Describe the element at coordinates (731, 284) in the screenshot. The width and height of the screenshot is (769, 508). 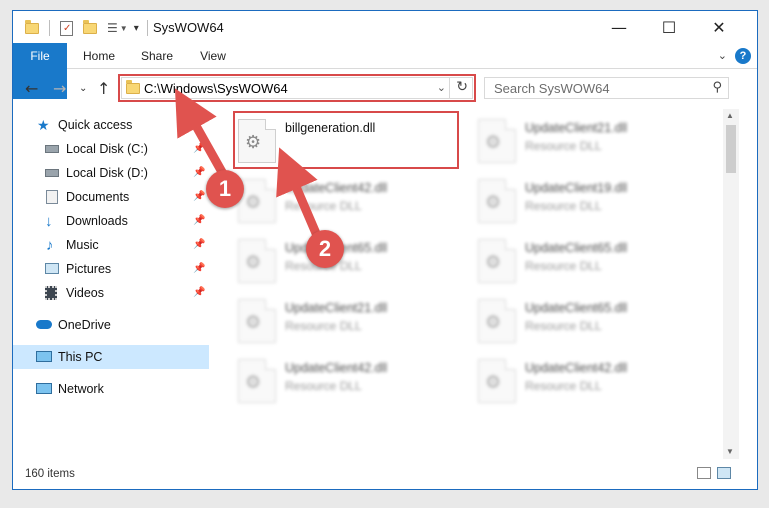
I see `vertical-scrollbar: ▲ ▼` at that location.